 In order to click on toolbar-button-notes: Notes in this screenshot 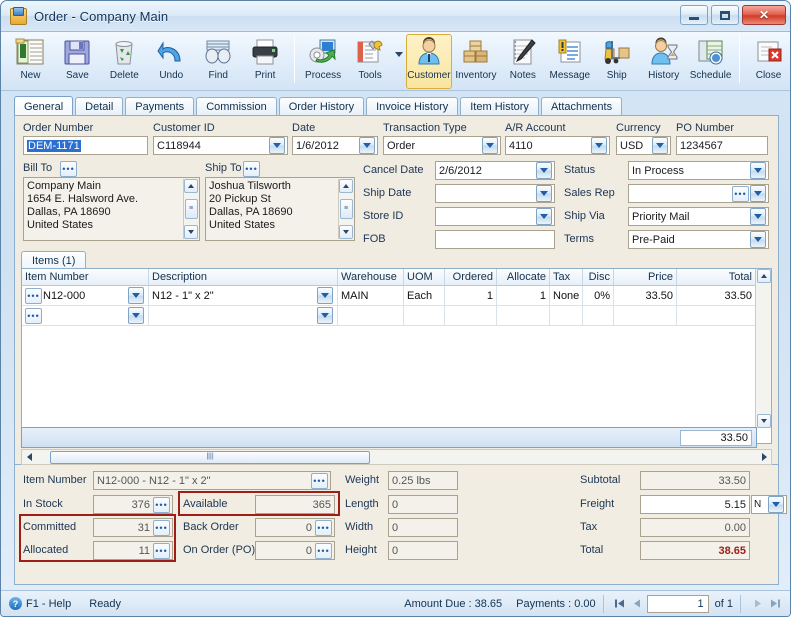, I will do `click(522, 61)`.